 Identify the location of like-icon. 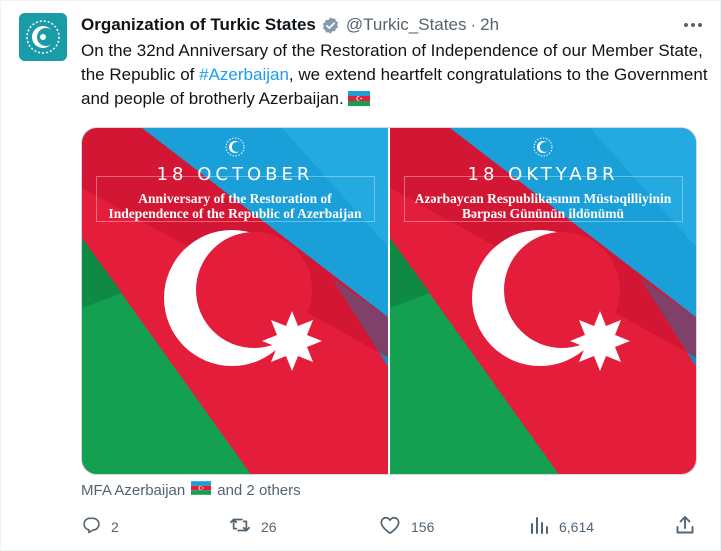
(390, 526).